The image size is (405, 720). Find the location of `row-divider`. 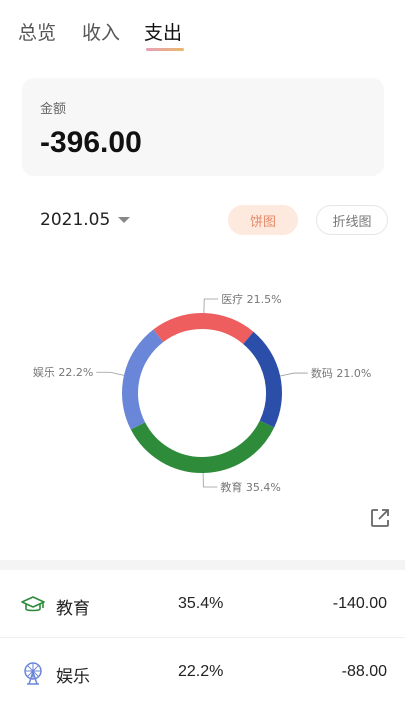

row-divider is located at coordinates (202, 637).